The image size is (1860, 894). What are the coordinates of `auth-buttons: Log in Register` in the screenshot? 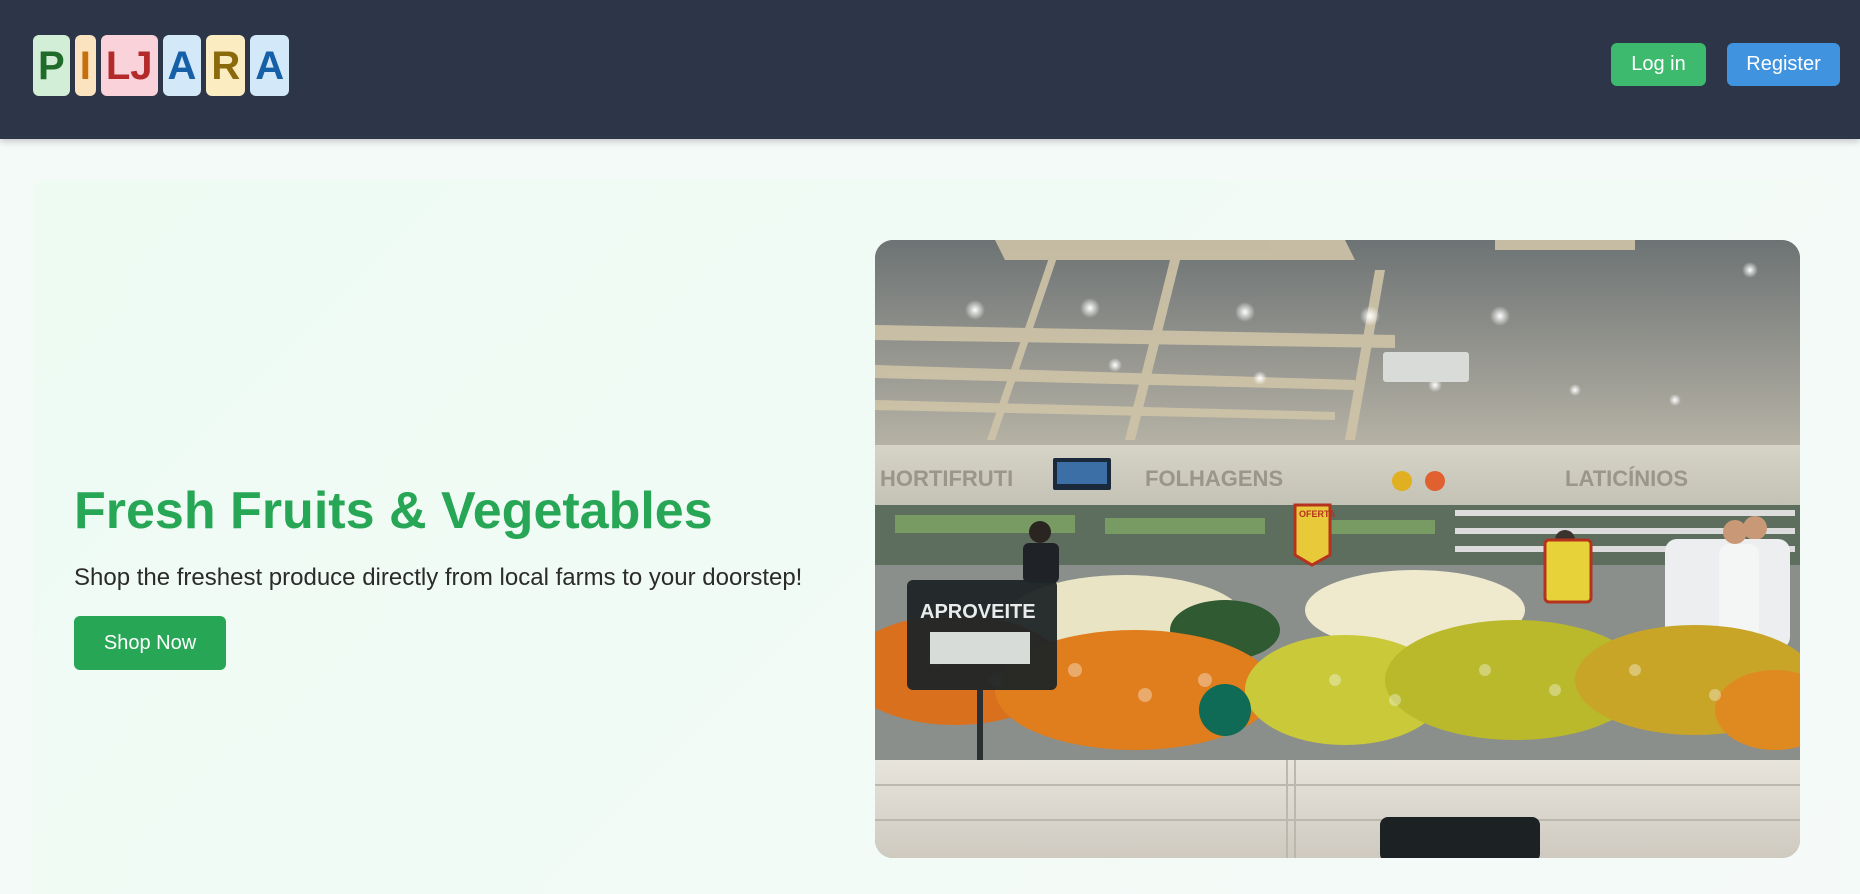 It's located at (1725, 64).